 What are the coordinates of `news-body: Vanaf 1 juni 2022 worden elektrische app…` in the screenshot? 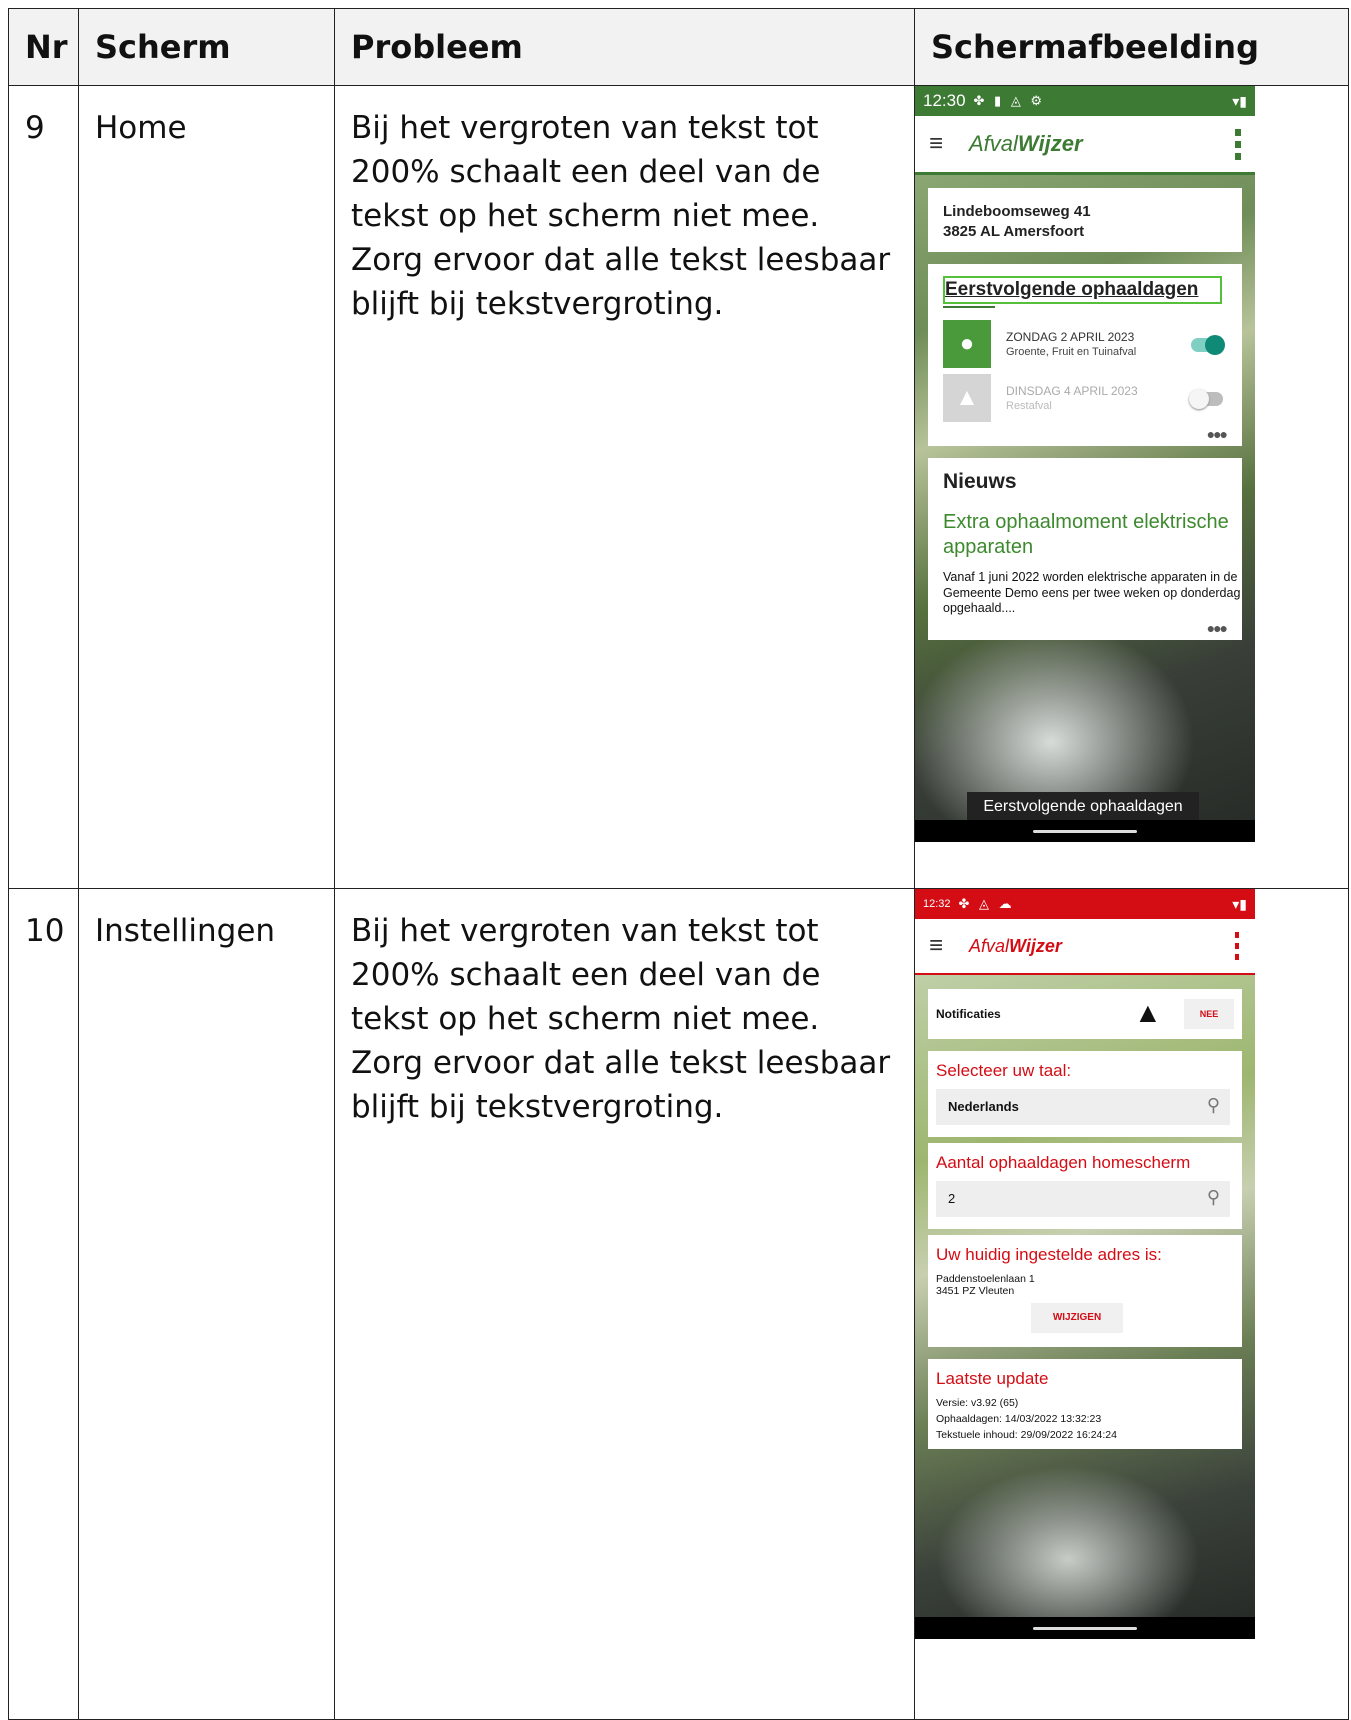 It's located at (1092, 592).